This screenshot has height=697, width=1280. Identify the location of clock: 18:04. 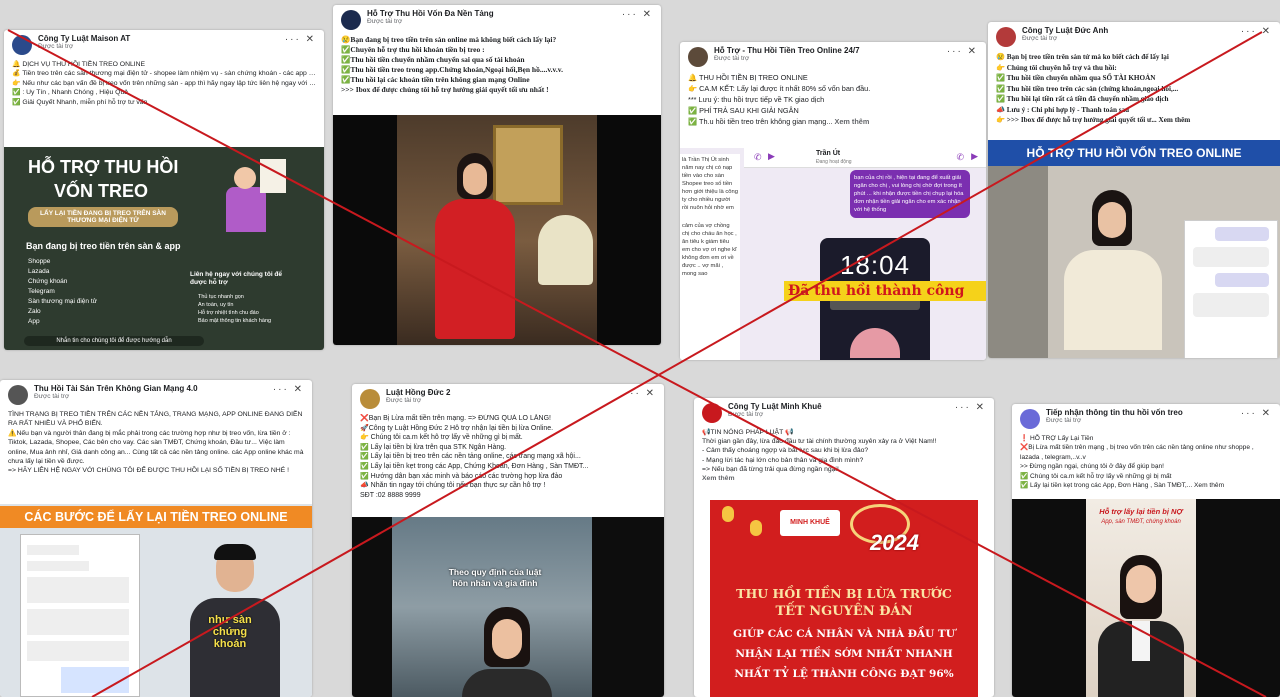
(875, 265).